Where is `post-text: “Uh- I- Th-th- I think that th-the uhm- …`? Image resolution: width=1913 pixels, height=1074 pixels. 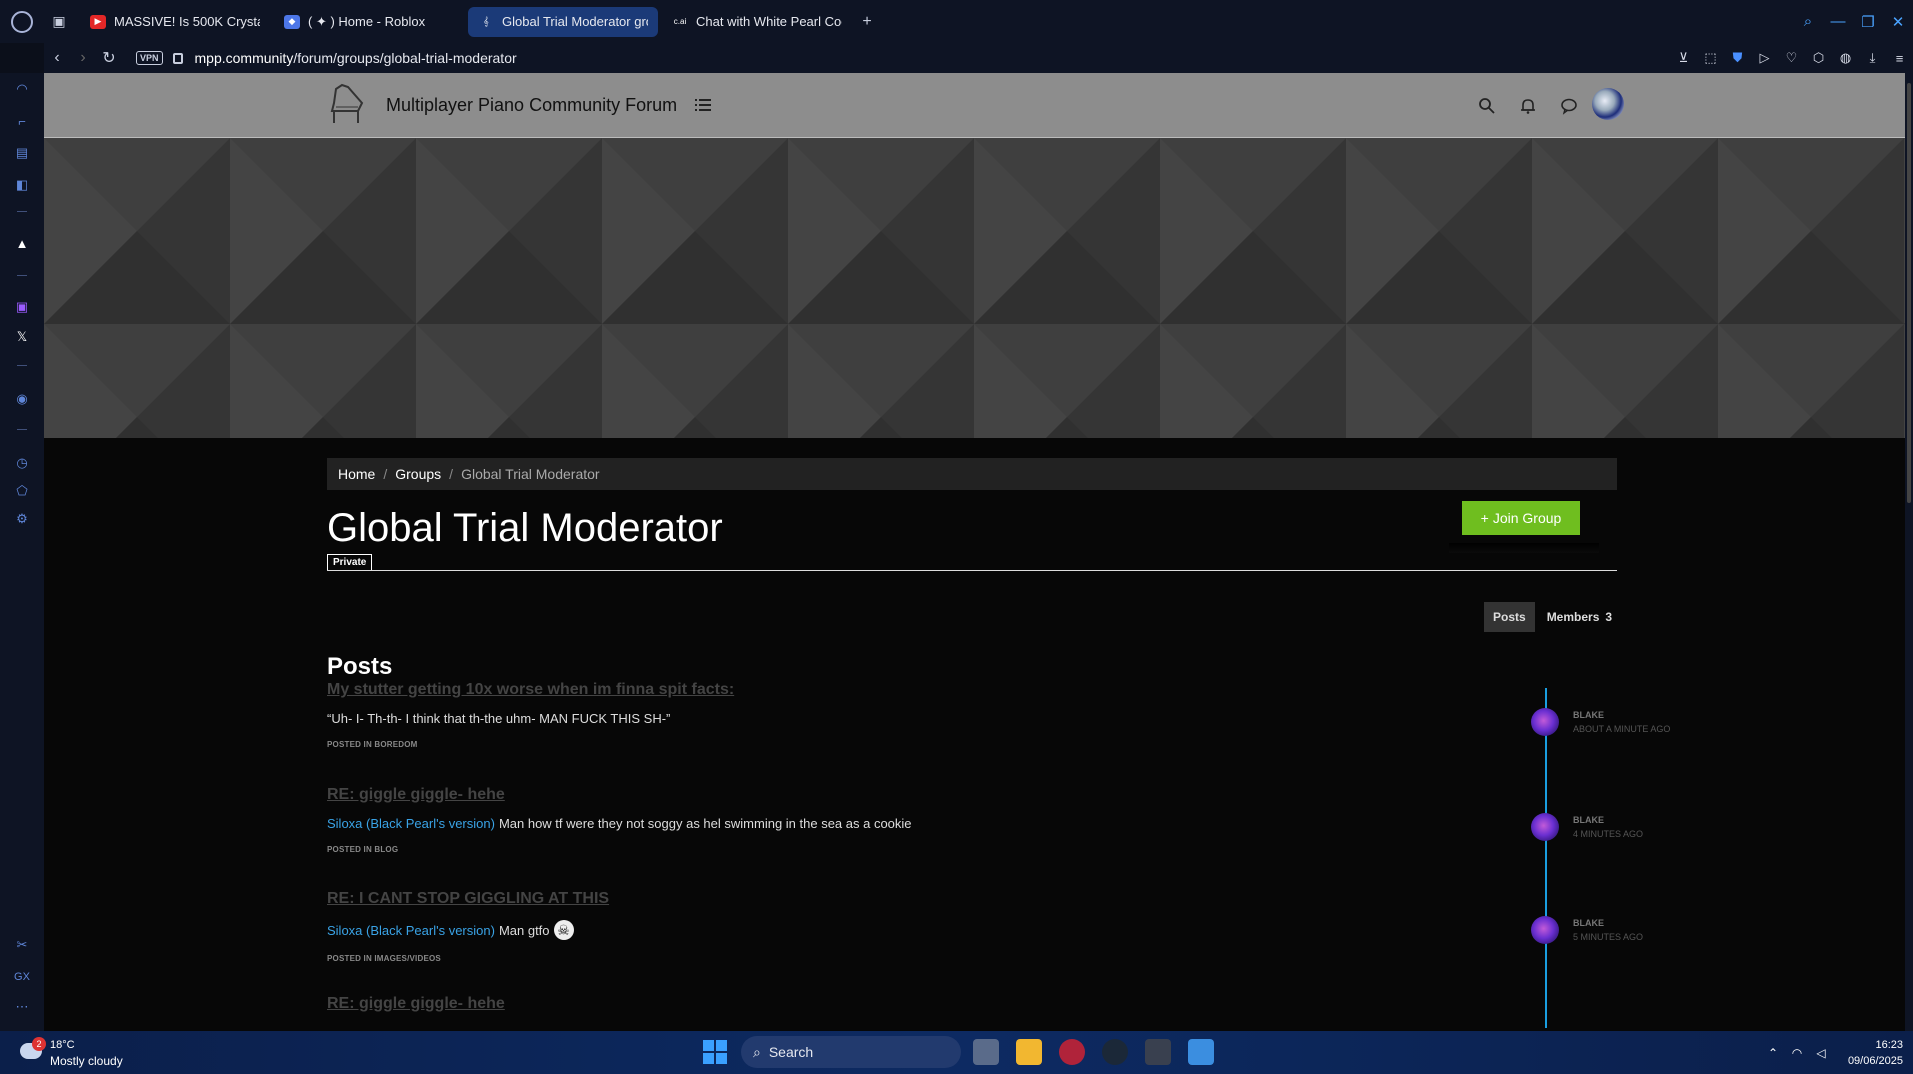 post-text: “Uh- I- Th-th- I think that th-the uhm- … is located at coordinates (499, 718).